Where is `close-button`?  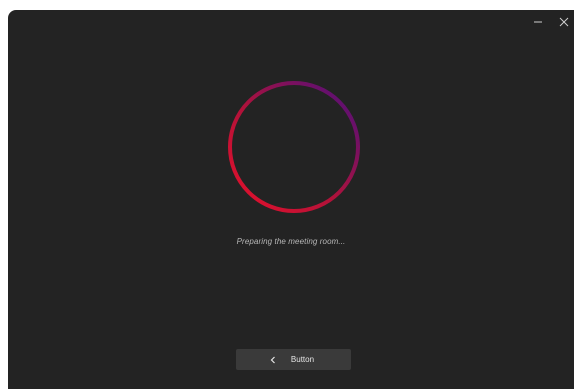 close-button is located at coordinates (564, 22).